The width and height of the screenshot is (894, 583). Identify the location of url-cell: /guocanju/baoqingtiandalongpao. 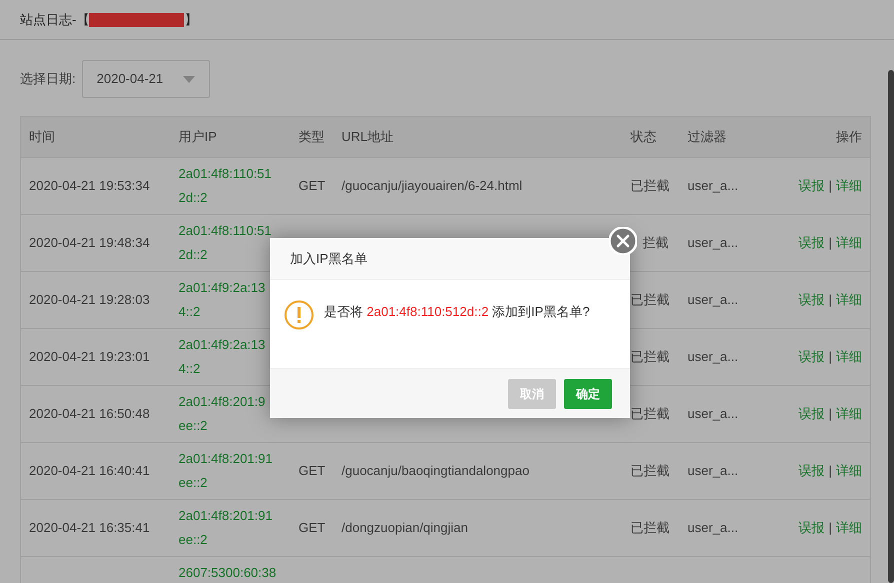
(436, 470).